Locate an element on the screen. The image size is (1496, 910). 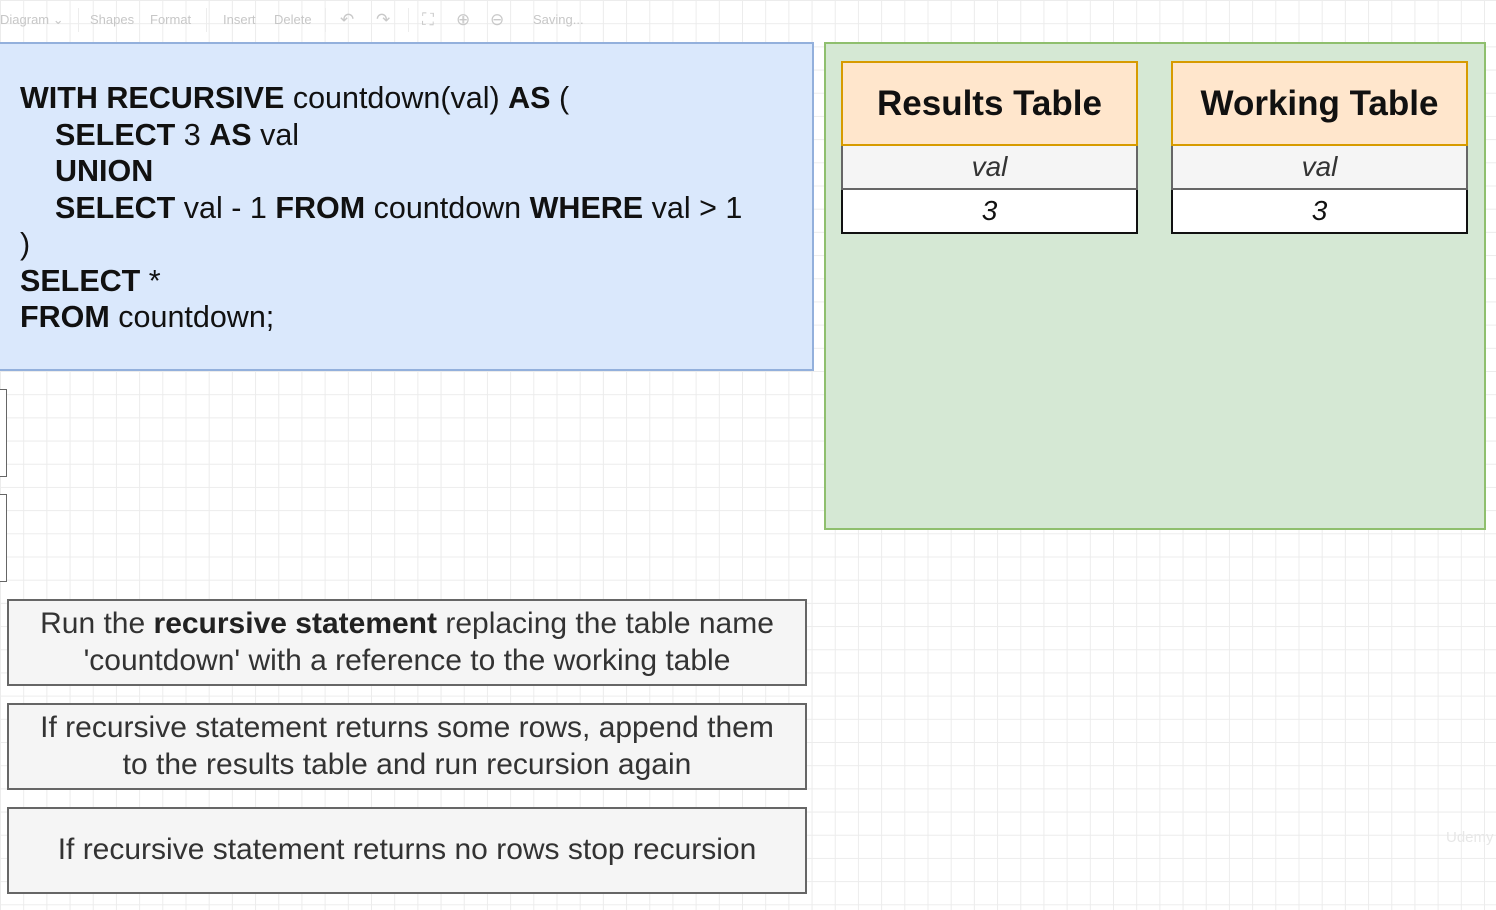
sql-line: SELECT * is located at coordinates (381, 281).